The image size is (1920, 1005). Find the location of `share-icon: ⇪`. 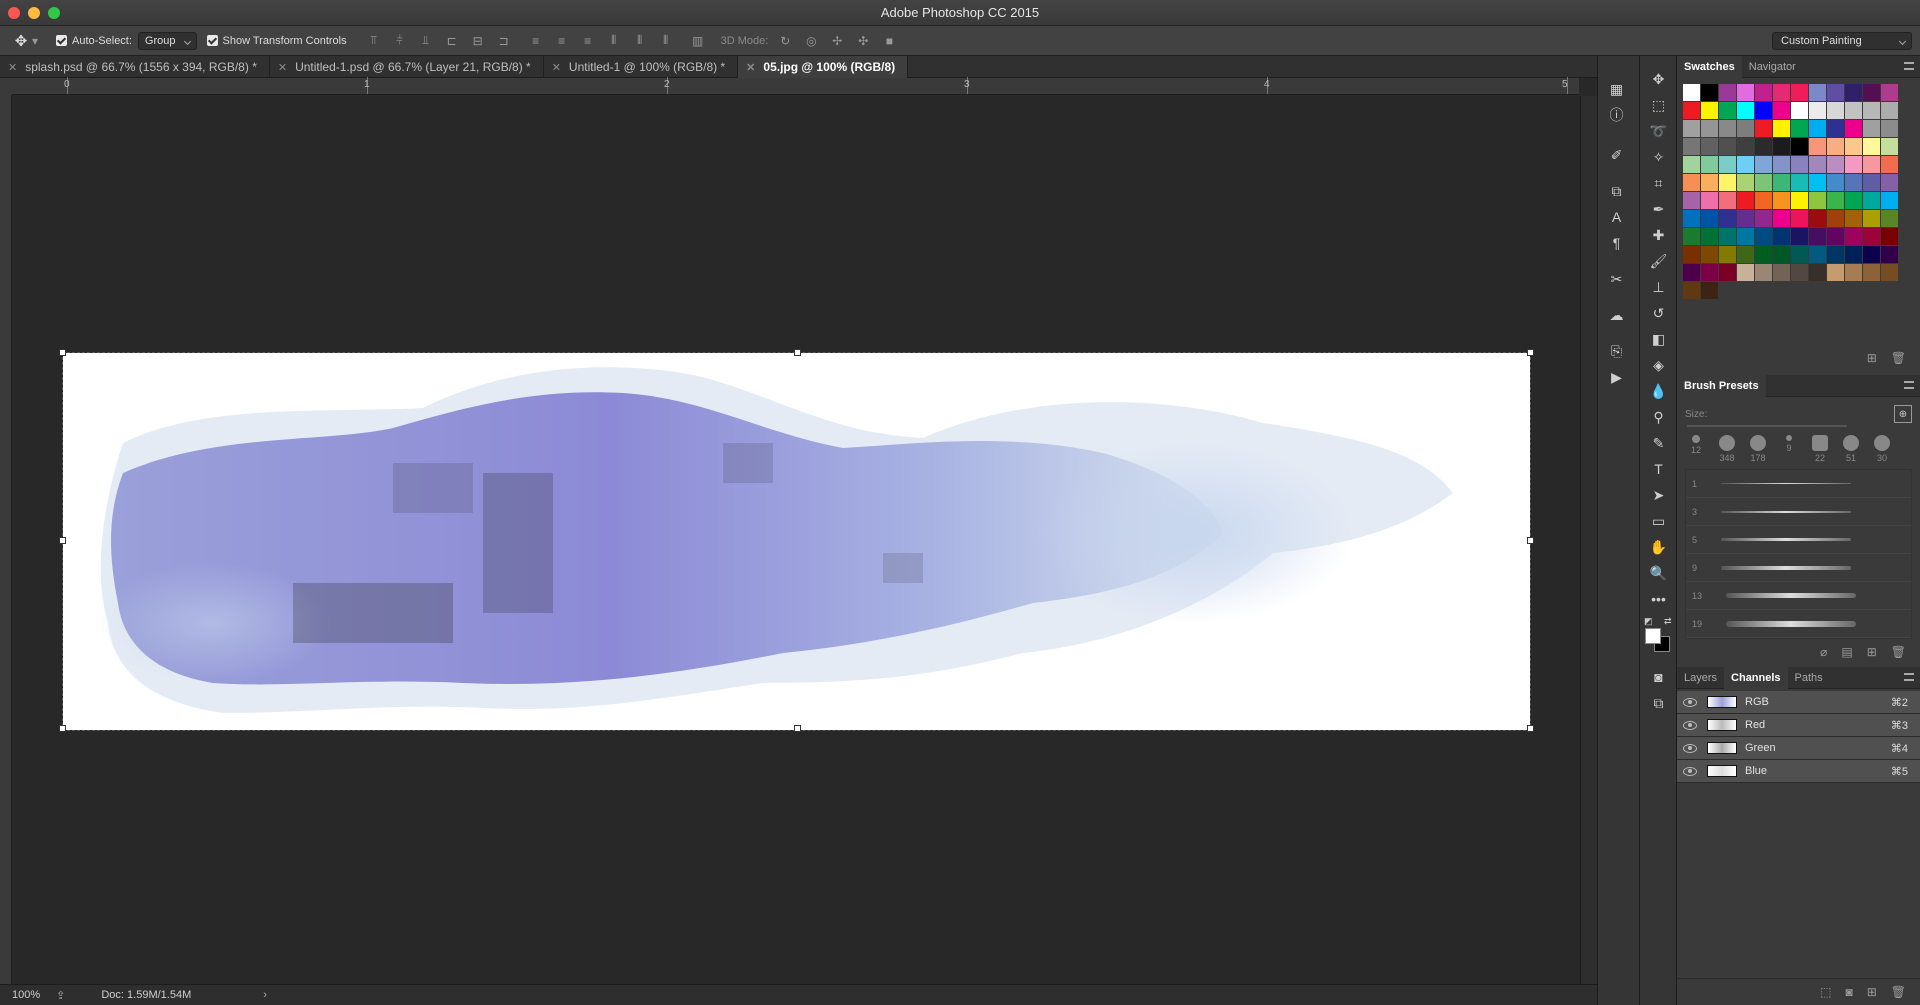

share-icon: ⇪ is located at coordinates (60, 995).